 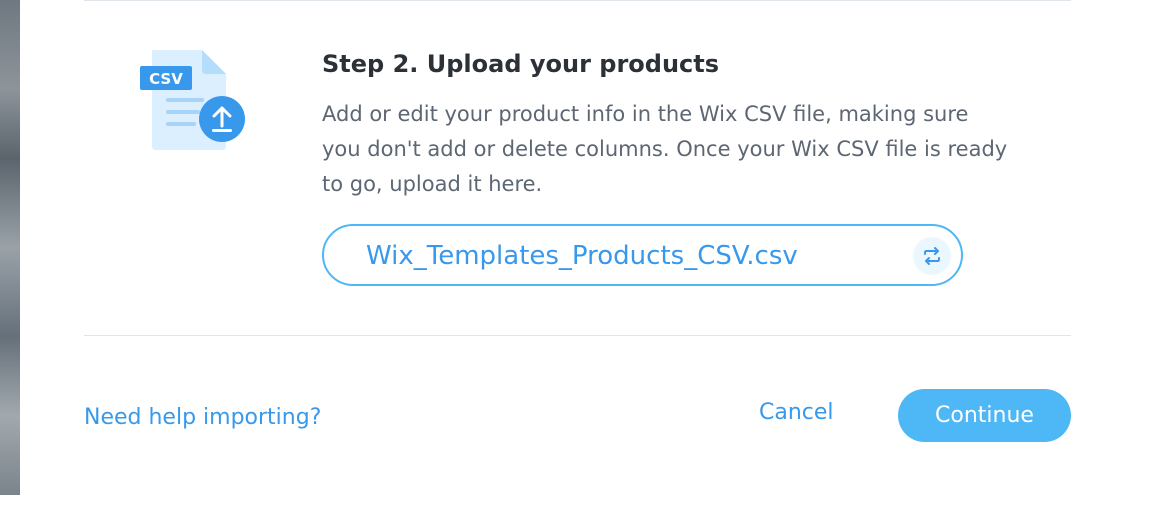 I want to click on uploaded-file-field: Wix_Templates_Products_CSV.csv, so click(x=642, y=255).